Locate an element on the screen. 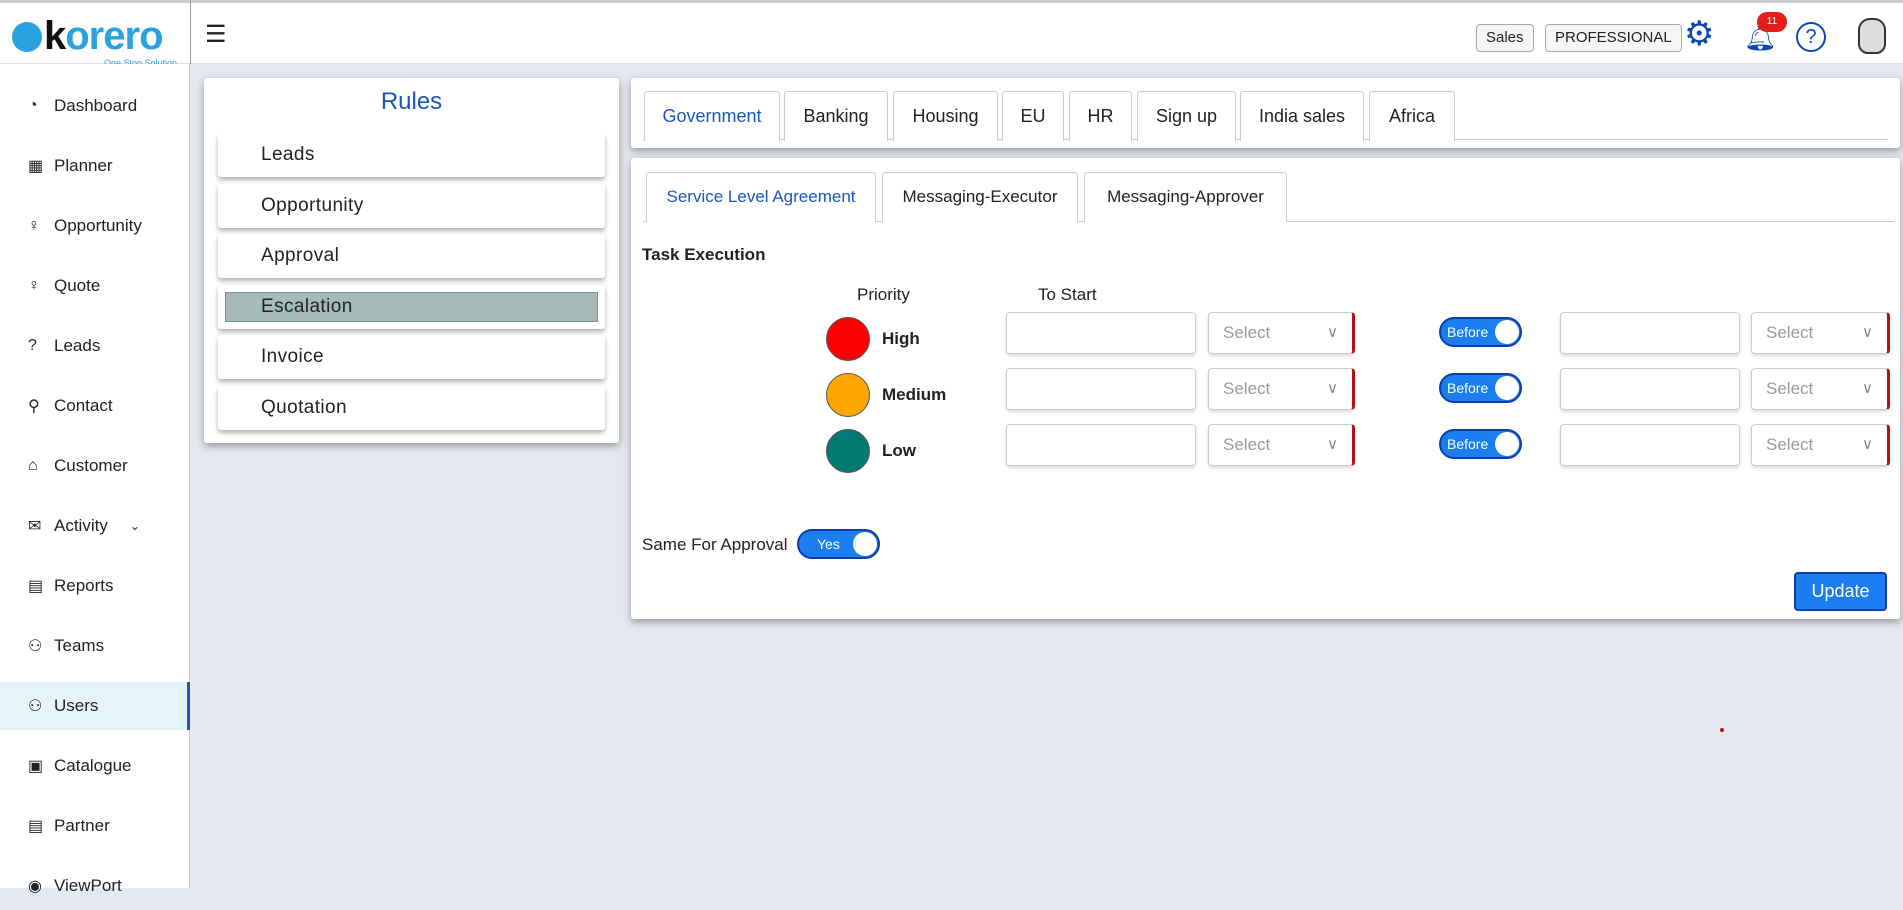 The height and width of the screenshot is (910, 1903). tab-eu: EU is located at coordinates (1033, 116).